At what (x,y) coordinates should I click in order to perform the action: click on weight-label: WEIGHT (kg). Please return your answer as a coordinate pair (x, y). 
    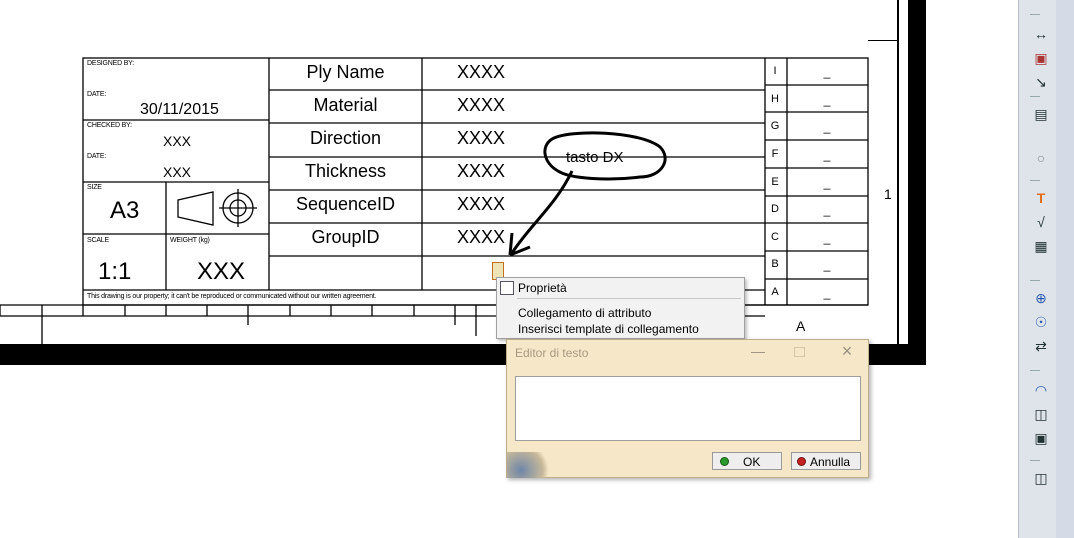
    Looking at the image, I should click on (190, 240).